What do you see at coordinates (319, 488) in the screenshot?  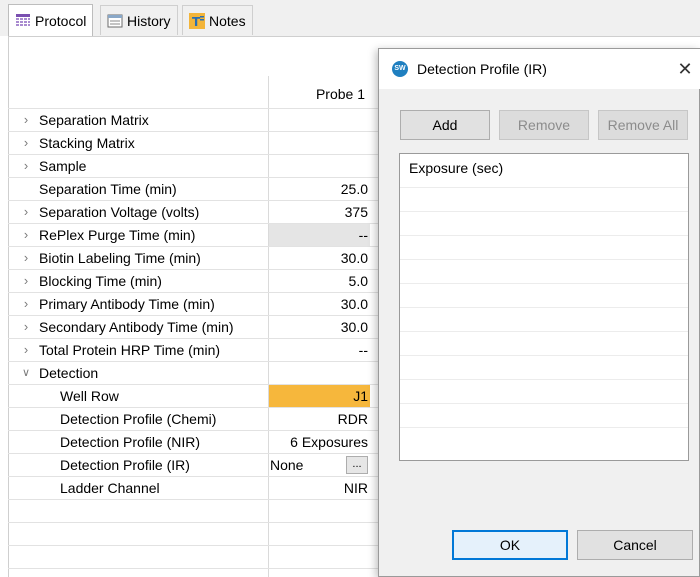 I see `row-value: NIR` at bounding box center [319, 488].